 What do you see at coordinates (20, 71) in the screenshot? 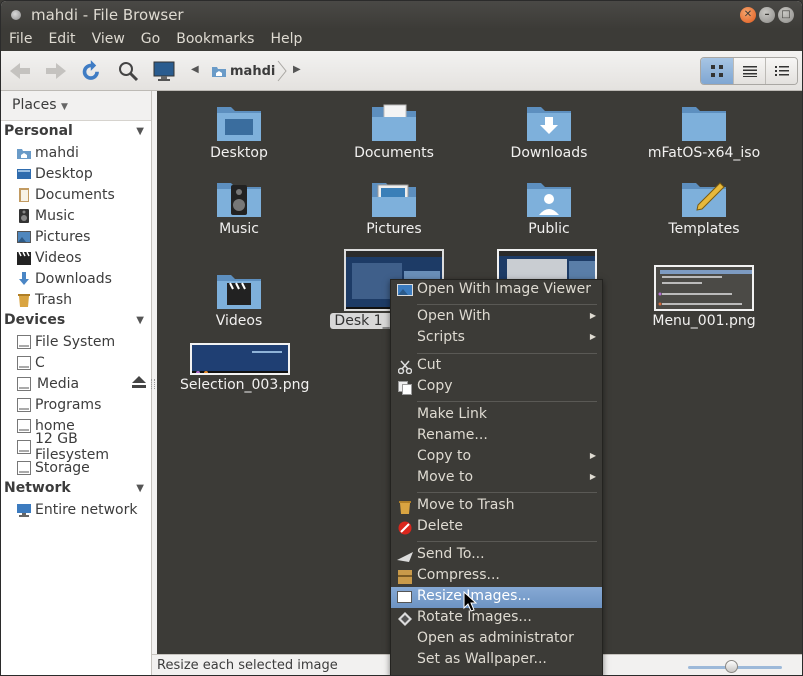
I see `back-button` at bounding box center [20, 71].